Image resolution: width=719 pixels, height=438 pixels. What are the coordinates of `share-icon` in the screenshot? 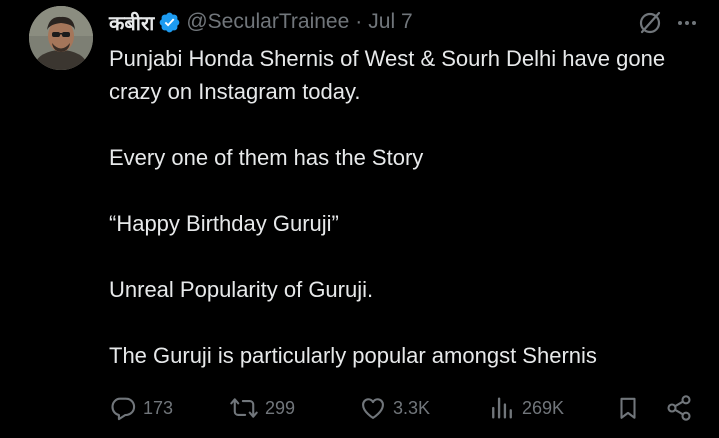 It's located at (679, 408).